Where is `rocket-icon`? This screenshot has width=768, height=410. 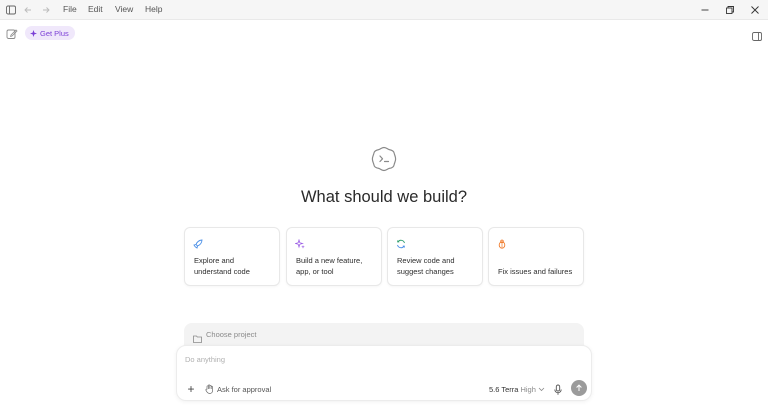
rocket-icon is located at coordinates (198, 242).